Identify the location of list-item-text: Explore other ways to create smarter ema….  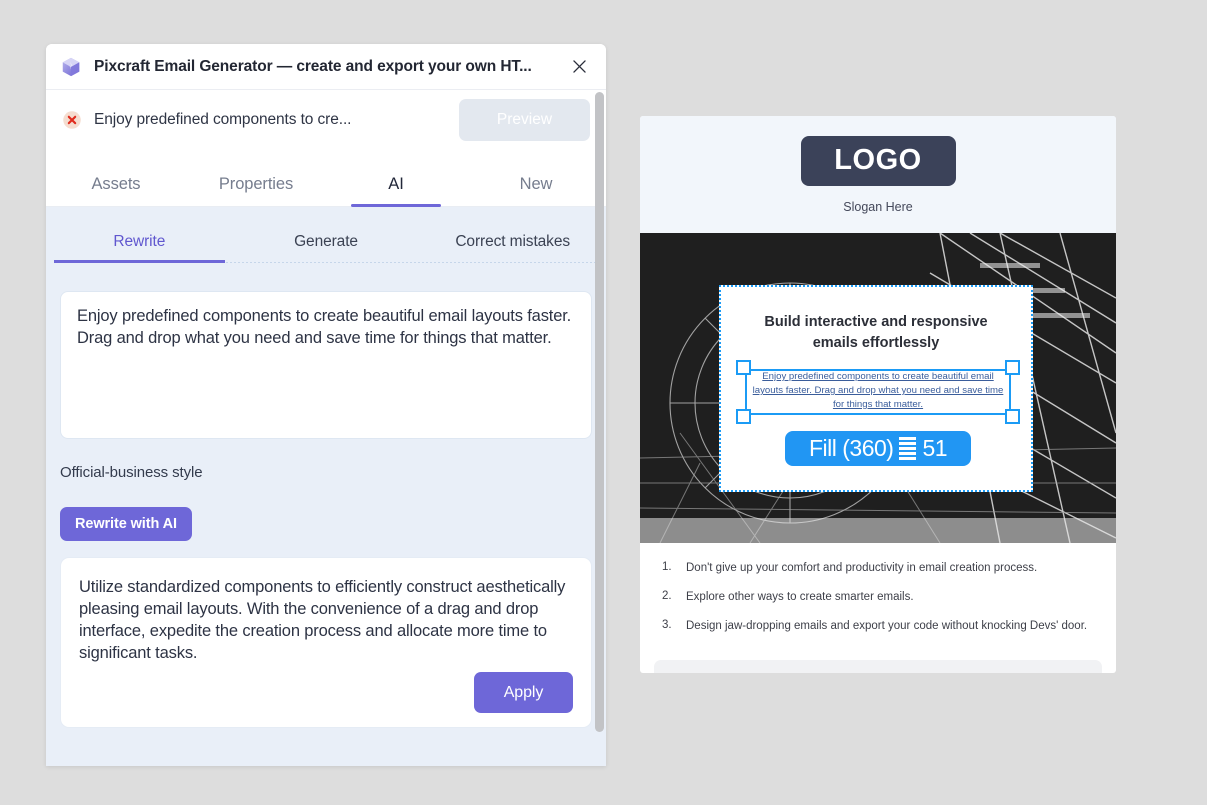
(800, 596).